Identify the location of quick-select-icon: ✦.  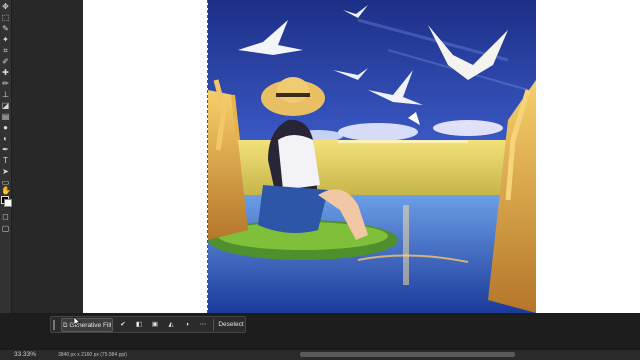
(5, 39).